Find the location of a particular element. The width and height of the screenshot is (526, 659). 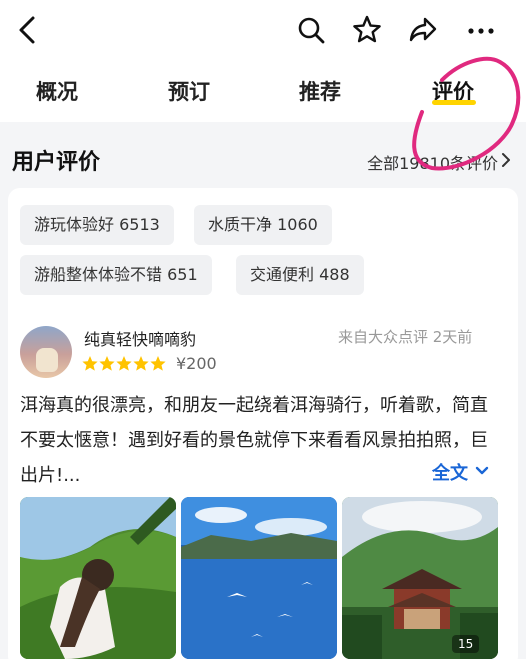

review-tag: 交通便利 488 is located at coordinates (300, 275).